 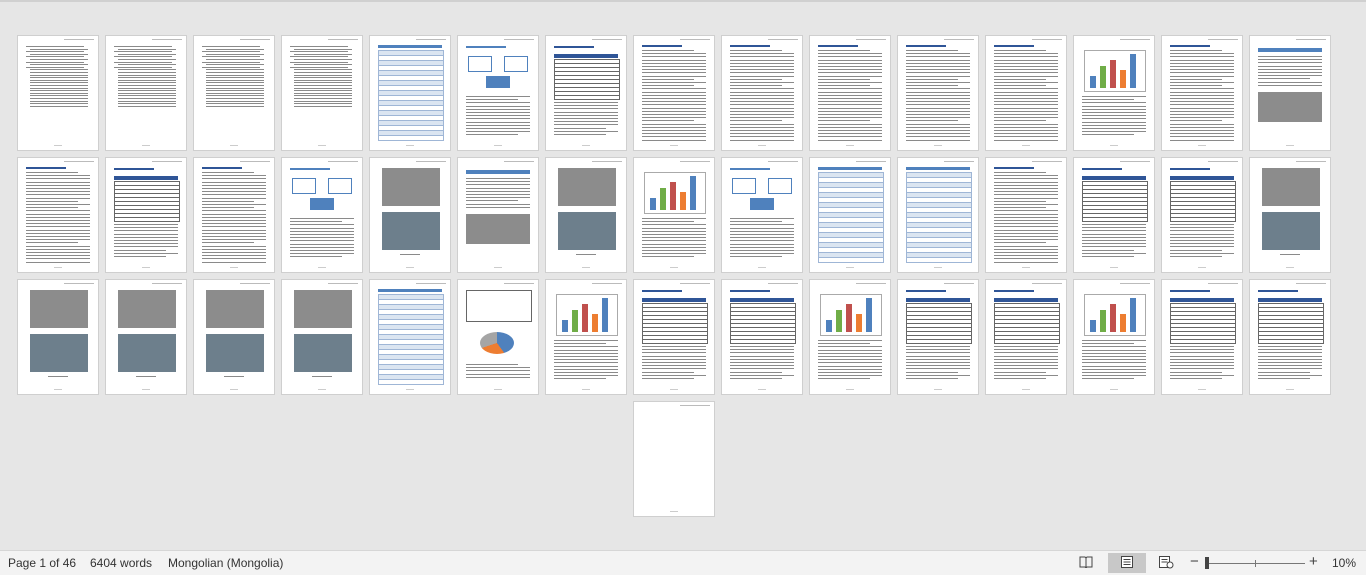 What do you see at coordinates (1086, 563) in the screenshot?
I see `read-mode-button` at bounding box center [1086, 563].